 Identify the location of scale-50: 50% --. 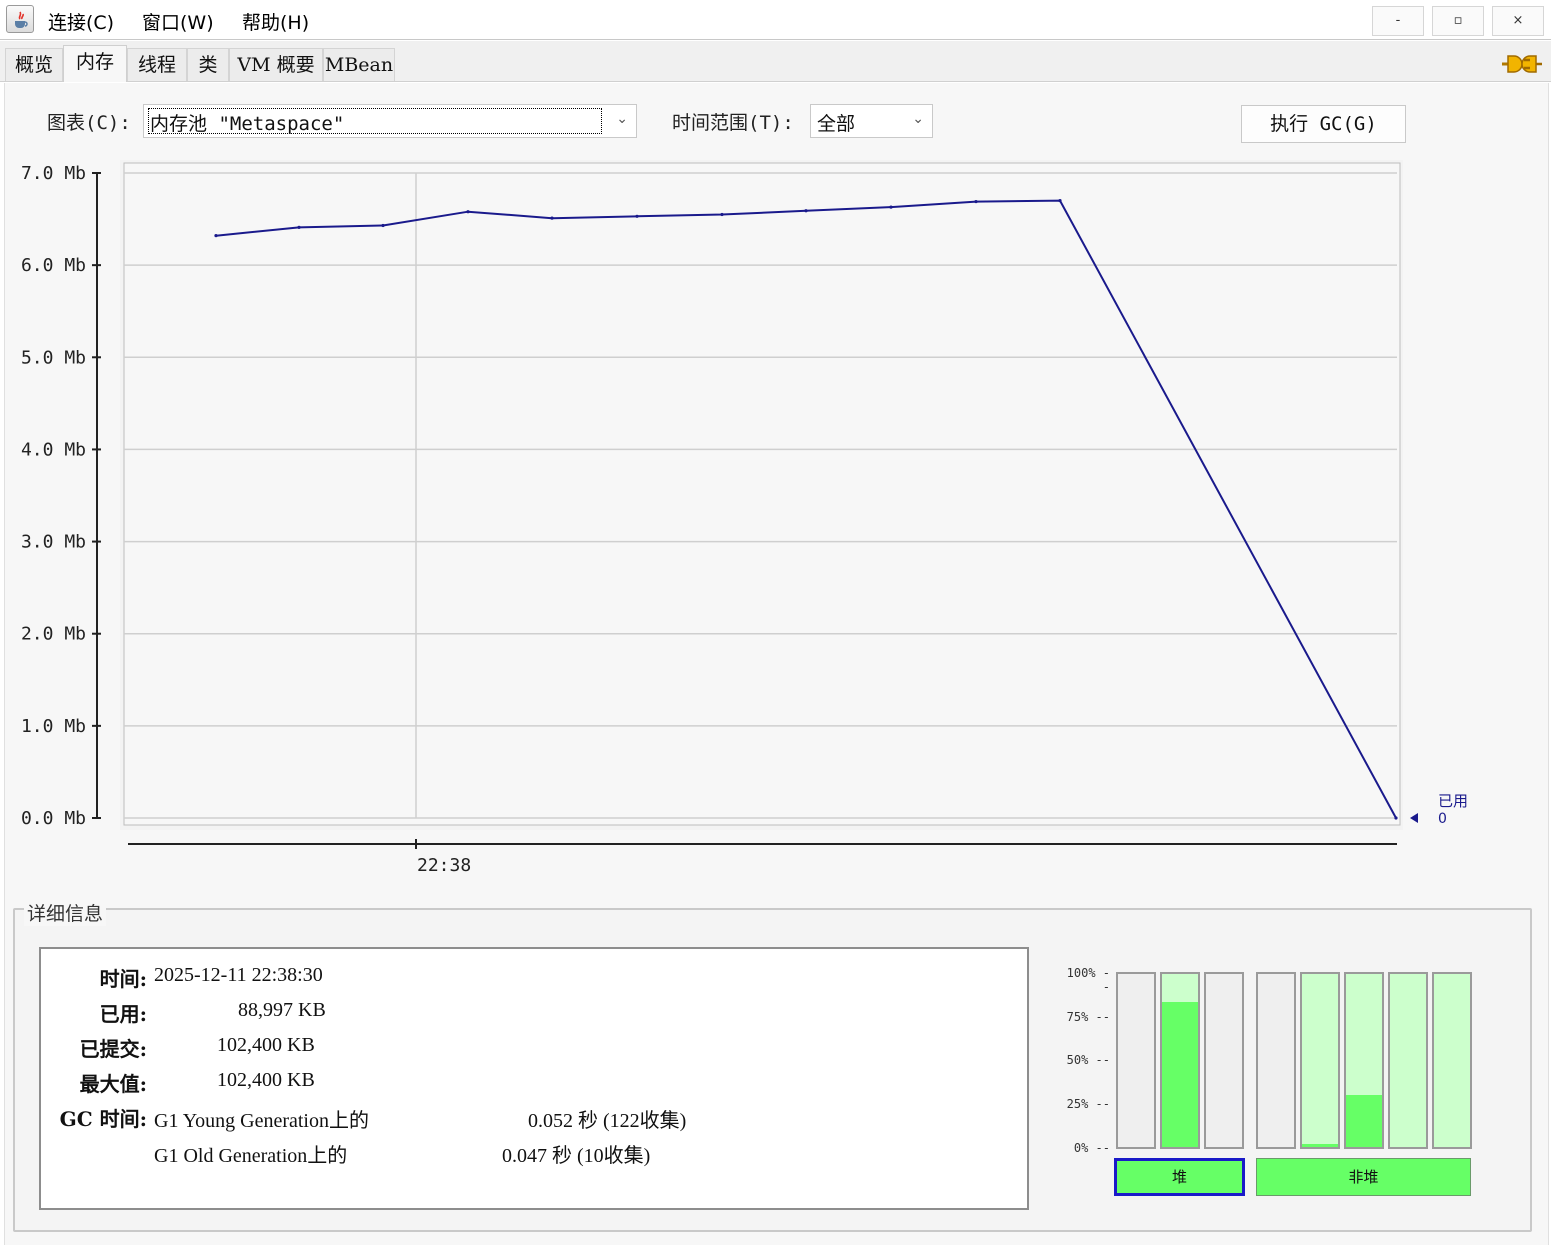
(1088, 1060).